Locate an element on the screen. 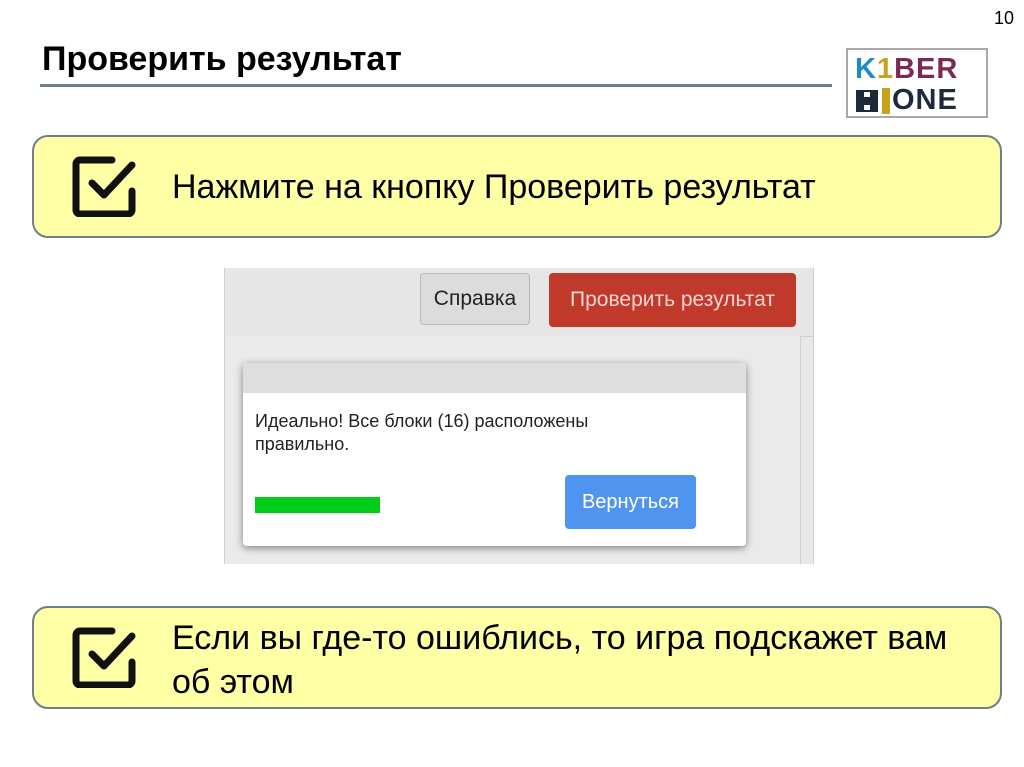  return-button: Вернуться is located at coordinates (630, 502).